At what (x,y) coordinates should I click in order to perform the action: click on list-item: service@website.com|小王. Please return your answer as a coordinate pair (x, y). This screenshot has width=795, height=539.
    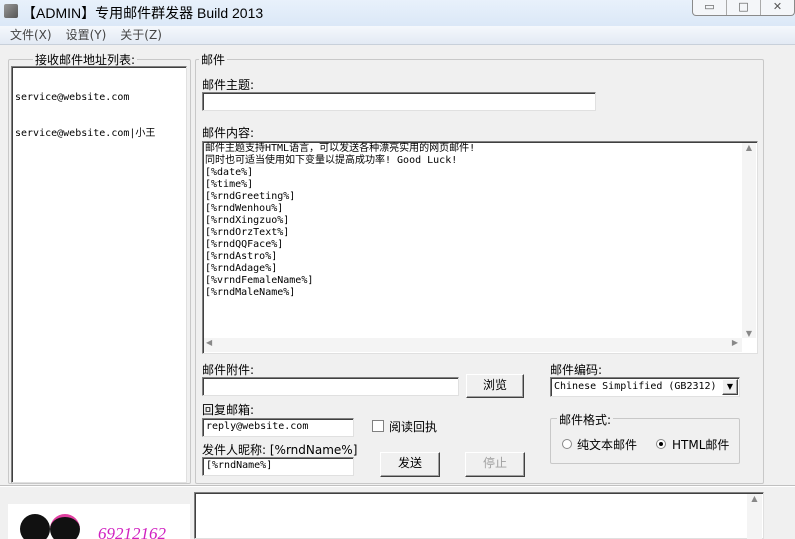
    Looking at the image, I should click on (99, 134).